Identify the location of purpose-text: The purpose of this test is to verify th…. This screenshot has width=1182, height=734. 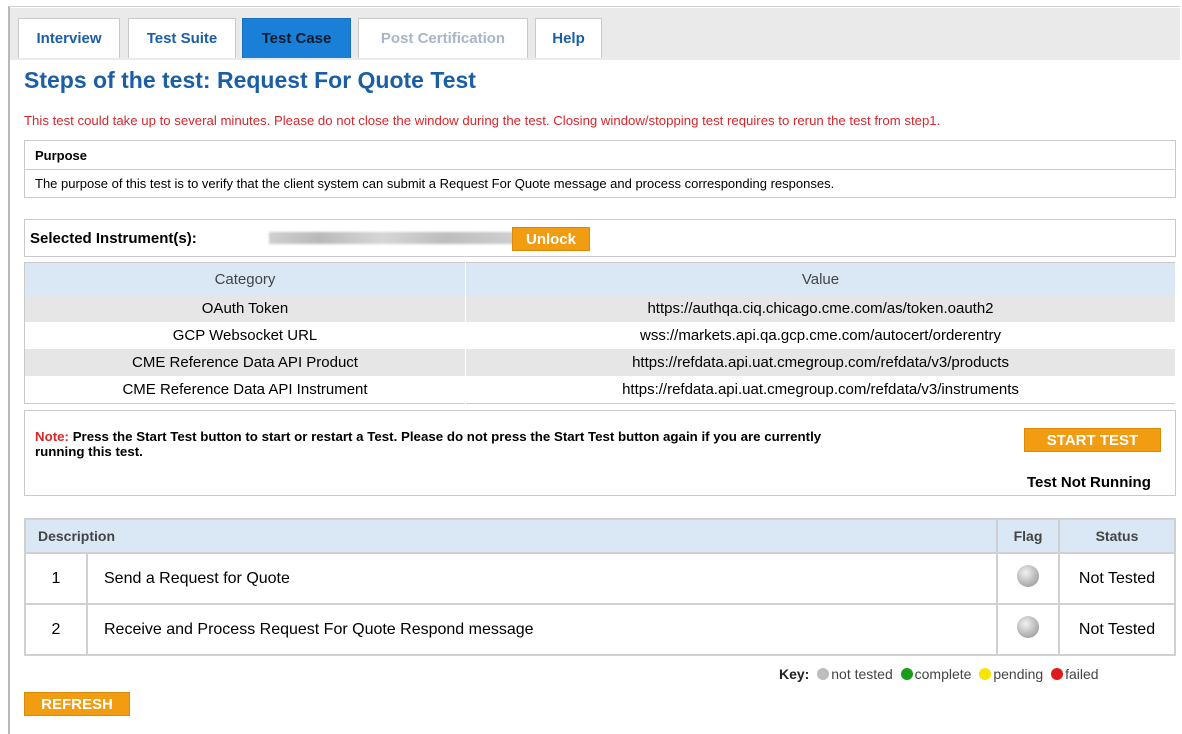
(435, 183).